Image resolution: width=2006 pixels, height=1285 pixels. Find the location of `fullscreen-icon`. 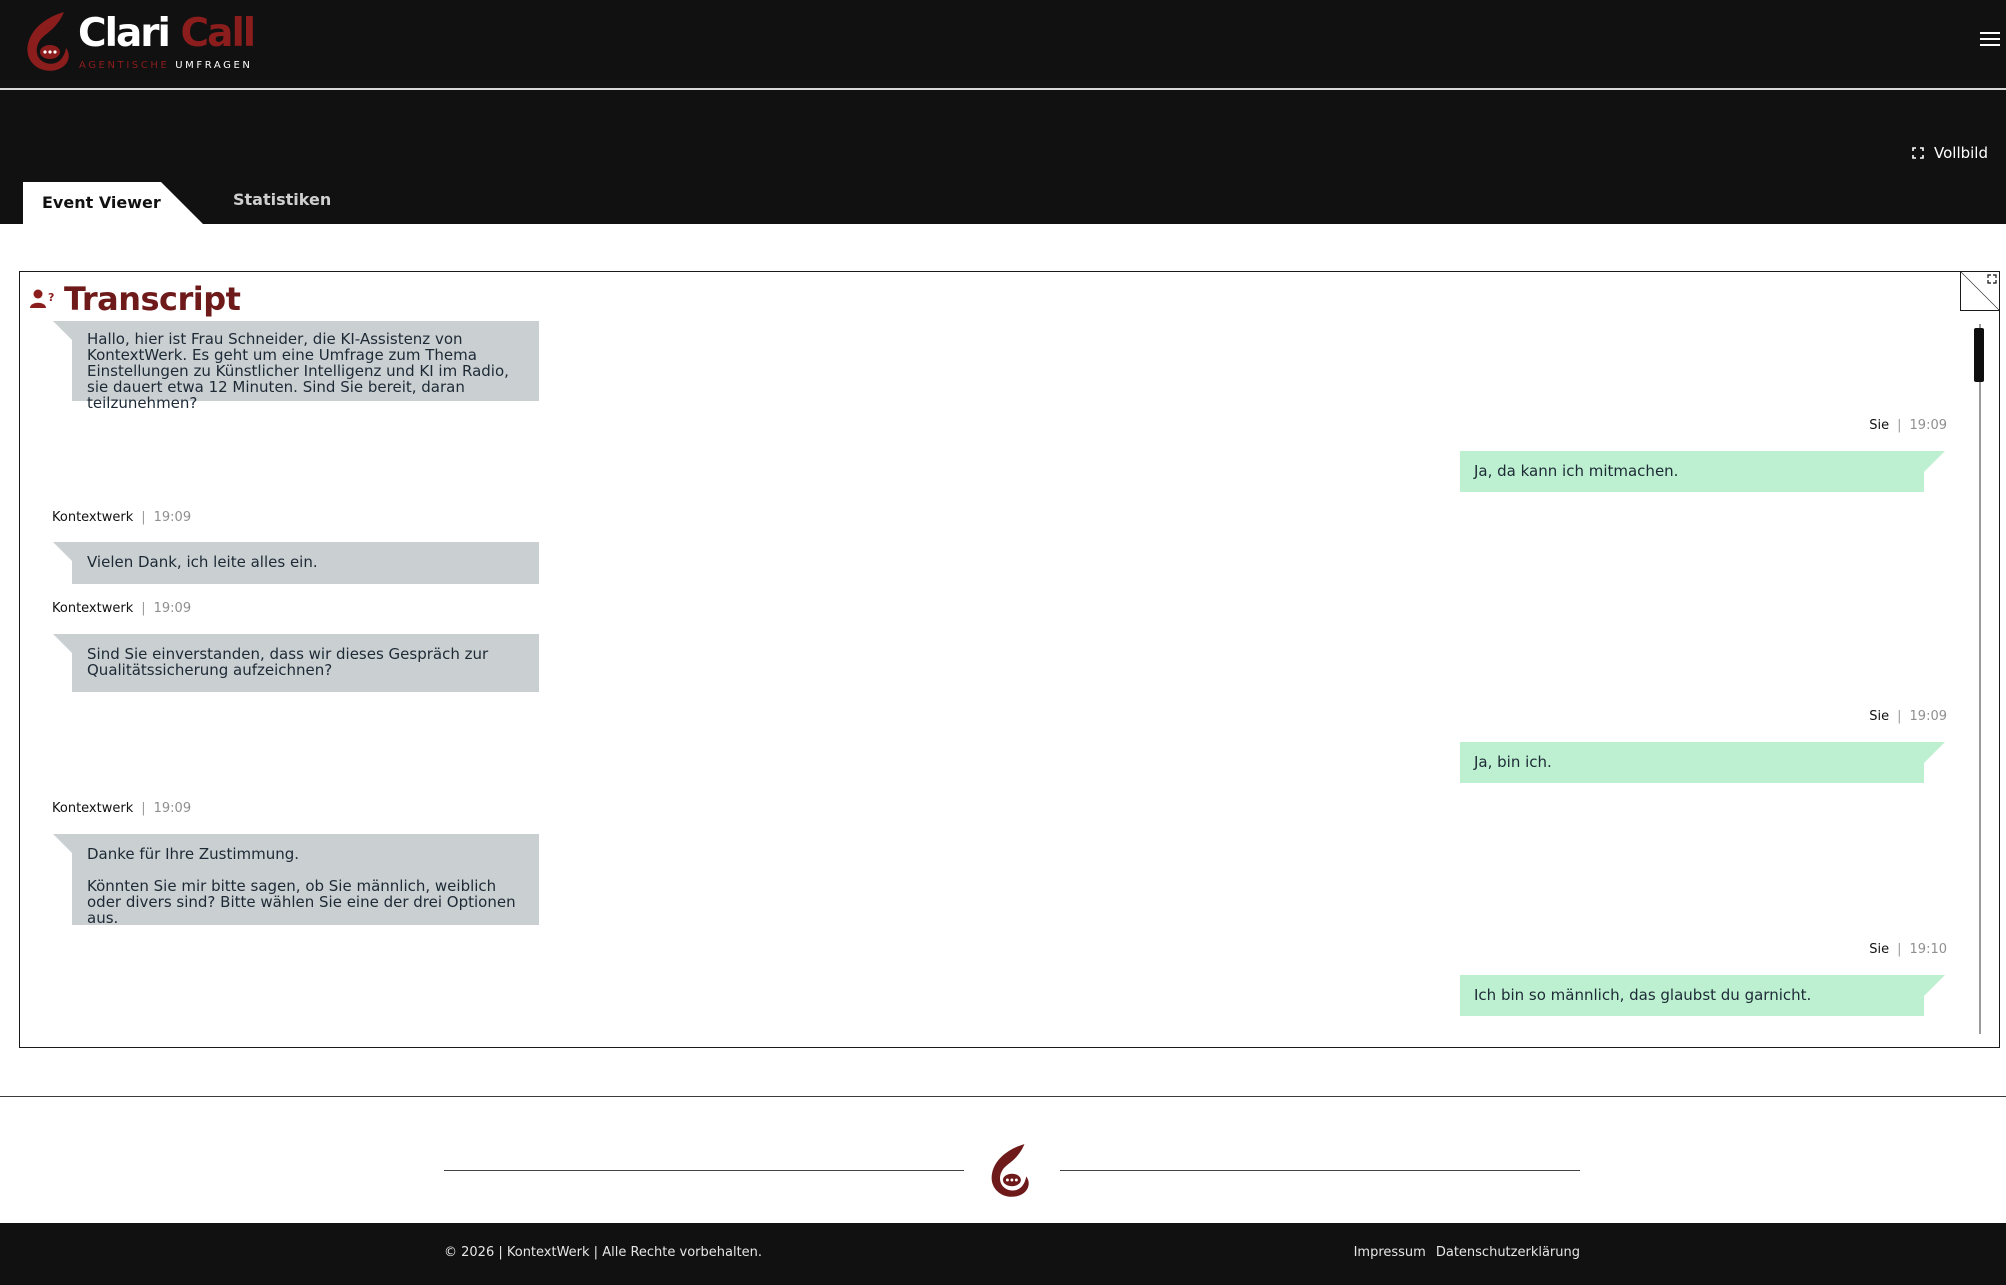

fullscreen-icon is located at coordinates (1918, 153).